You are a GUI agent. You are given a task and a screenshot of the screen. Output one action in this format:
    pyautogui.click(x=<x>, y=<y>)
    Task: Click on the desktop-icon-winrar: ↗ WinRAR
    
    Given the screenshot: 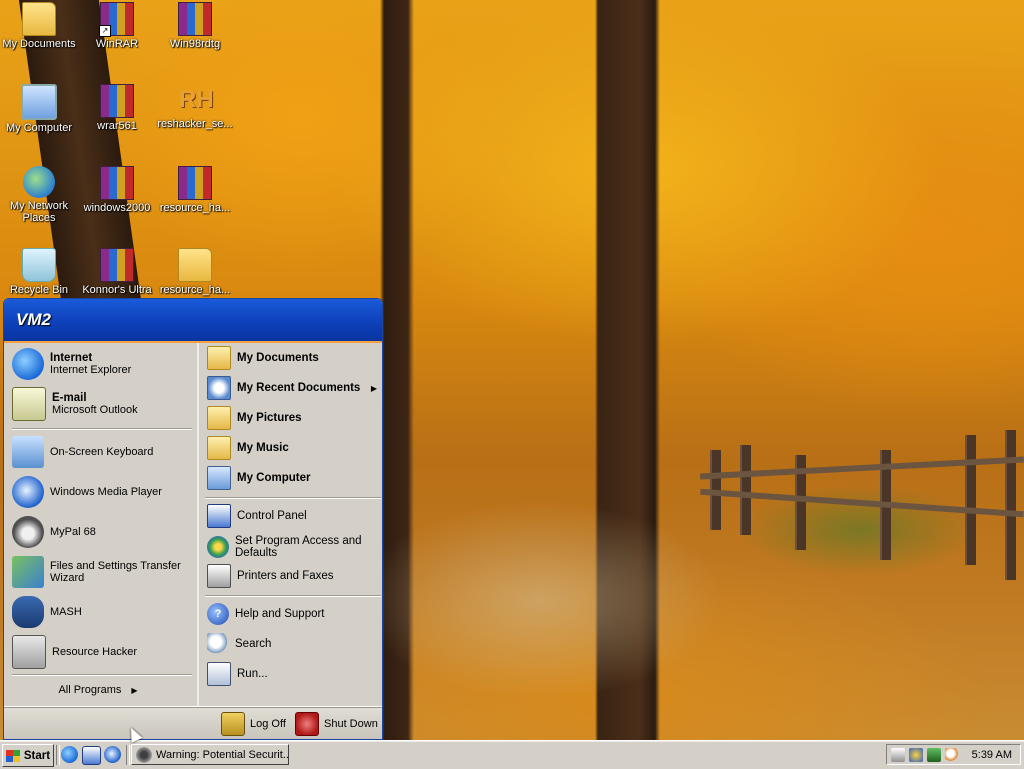 What is the action you would take?
    pyautogui.click(x=117, y=26)
    